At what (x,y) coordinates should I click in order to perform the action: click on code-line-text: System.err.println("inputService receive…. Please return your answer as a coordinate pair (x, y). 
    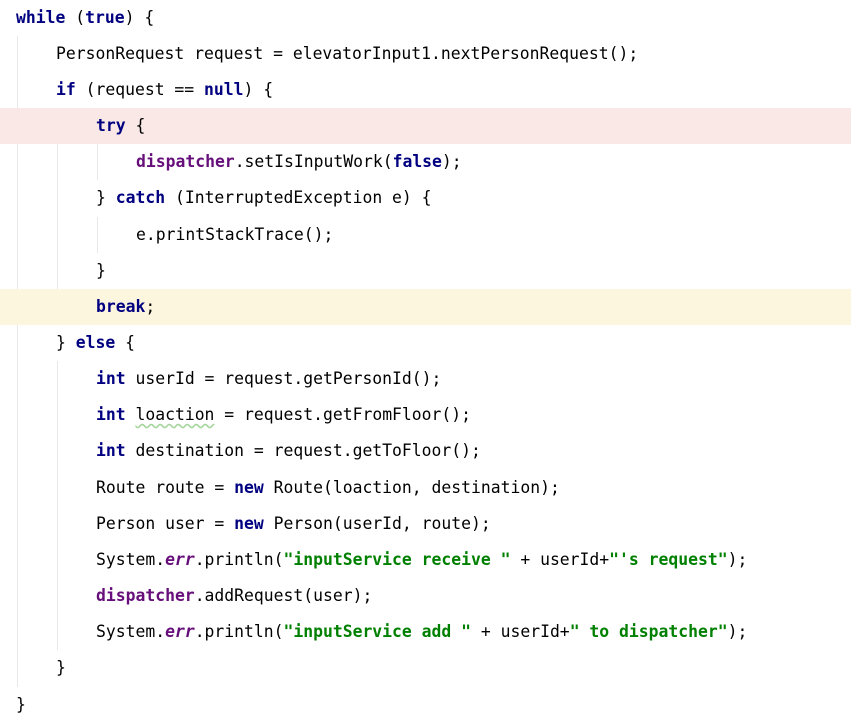
    Looking at the image, I should click on (421, 560).